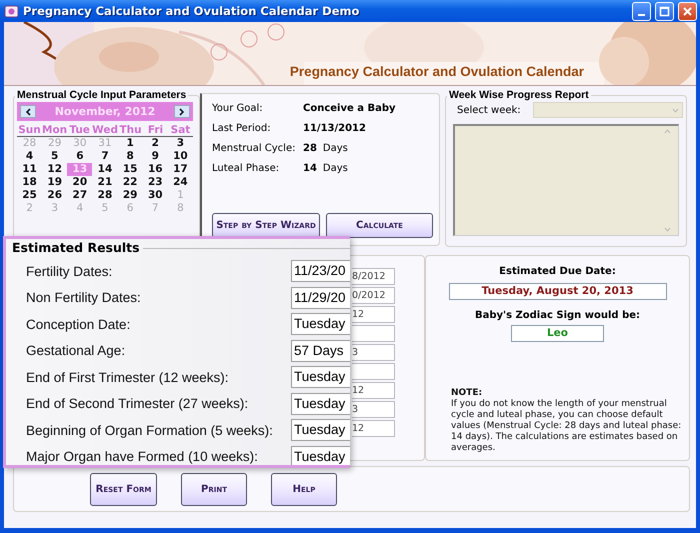 The image size is (700, 533). Describe the element at coordinates (379, 225) in the screenshot. I see `calculate-button: Calculate` at that location.